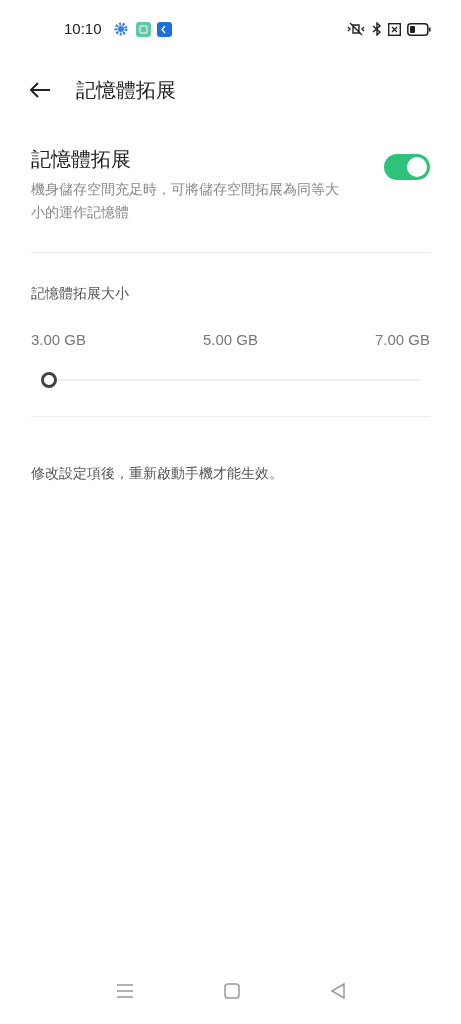  Describe the element at coordinates (59, 340) in the screenshot. I see `size-option: 3.00 GB` at that location.